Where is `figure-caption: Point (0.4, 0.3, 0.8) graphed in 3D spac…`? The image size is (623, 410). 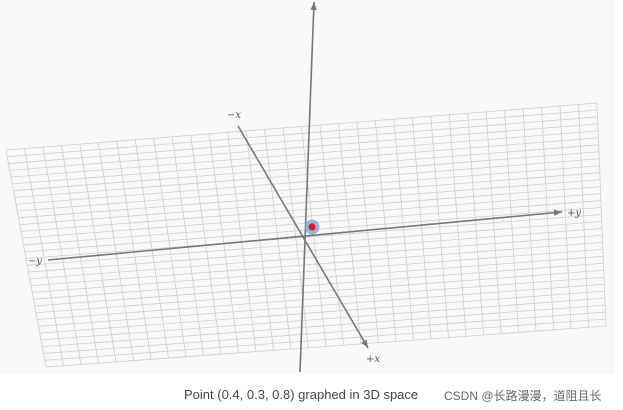 figure-caption: Point (0.4, 0.3, 0.8) graphed in 3D spac… is located at coordinates (301, 394).